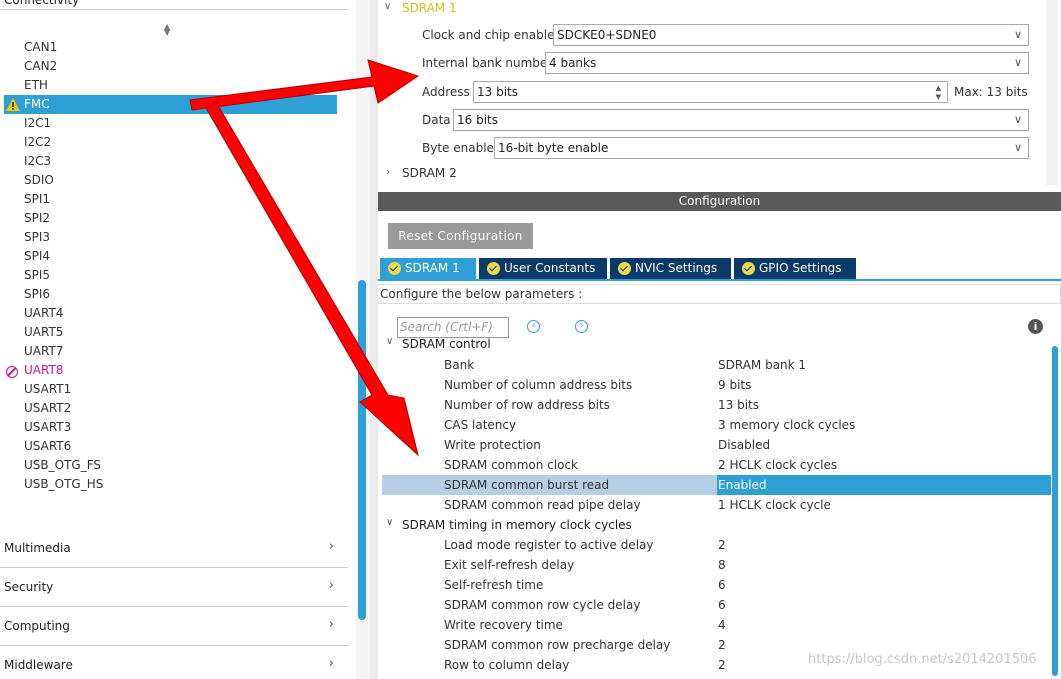 Image resolution: width=1061 pixels, height=679 pixels. What do you see at coordinates (722, 565) in the screenshot?
I see `param-value: 8` at bounding box center [722, 565].